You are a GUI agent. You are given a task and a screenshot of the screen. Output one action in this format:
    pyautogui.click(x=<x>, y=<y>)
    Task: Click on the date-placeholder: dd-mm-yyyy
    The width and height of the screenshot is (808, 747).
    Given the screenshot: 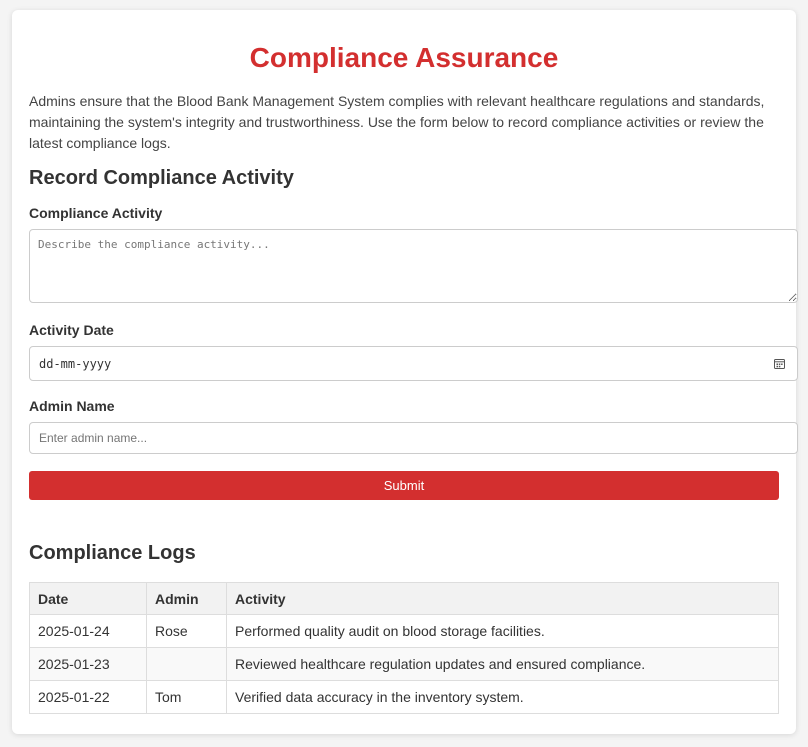 What is the action you would take?
    pyautogui.click(x=75, y=364)
    